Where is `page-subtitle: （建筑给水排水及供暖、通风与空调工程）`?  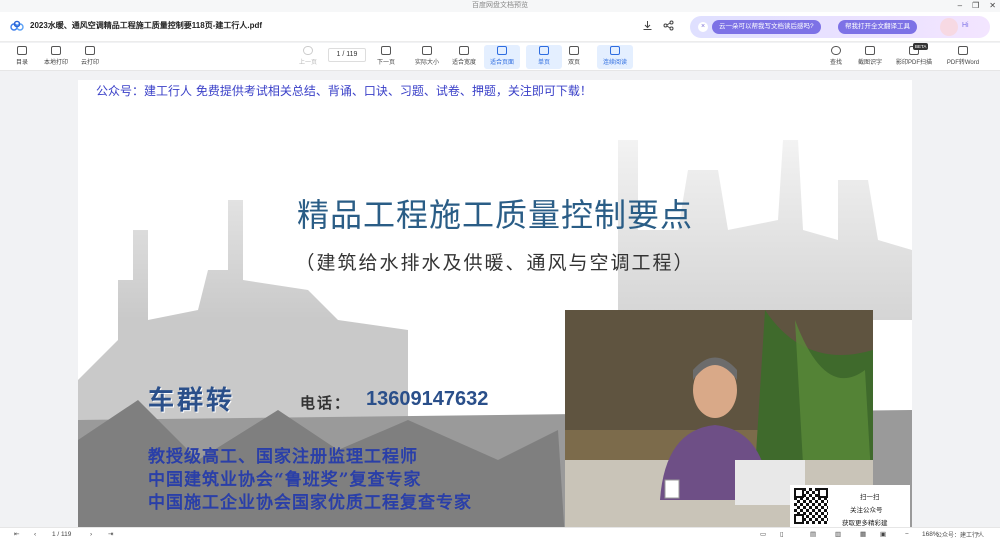 page-subtitle: （建筑给水排水及供暖、通风与空调工程） is located at coordinates (495, 263).